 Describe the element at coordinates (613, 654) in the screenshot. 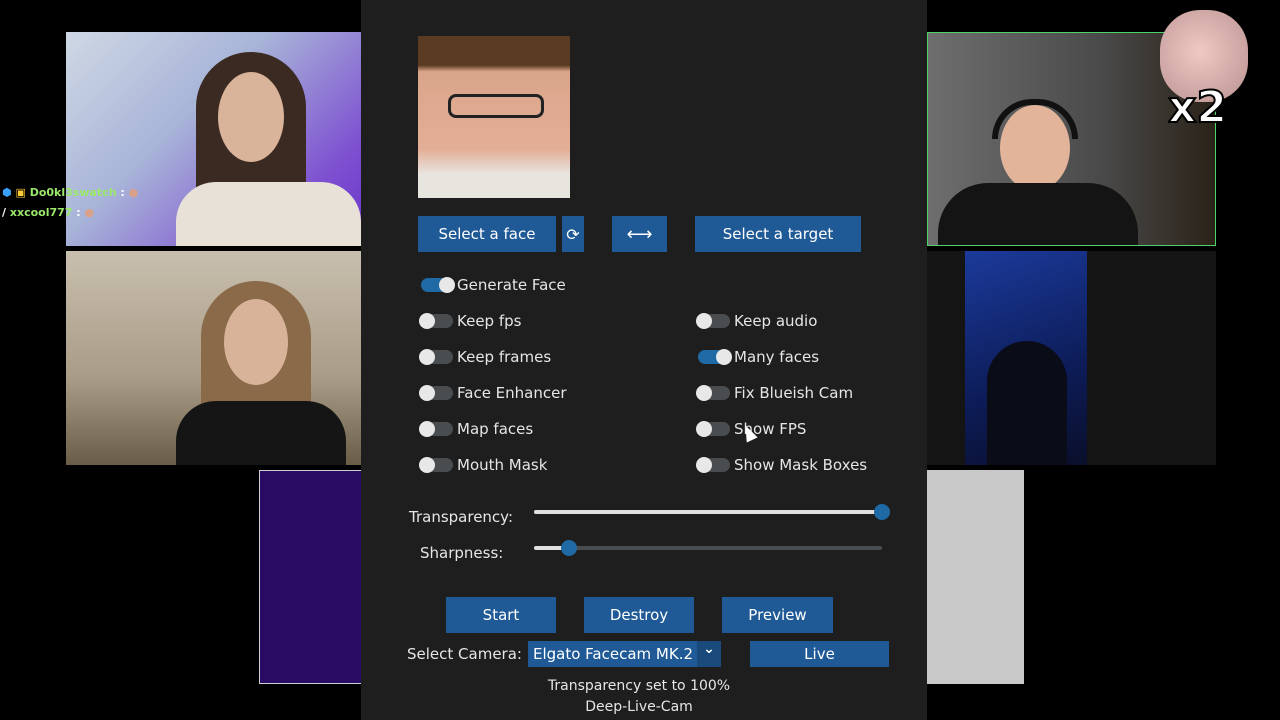

I see `camera-dropdown-value: Elgato Facecam MK.2` at that location.